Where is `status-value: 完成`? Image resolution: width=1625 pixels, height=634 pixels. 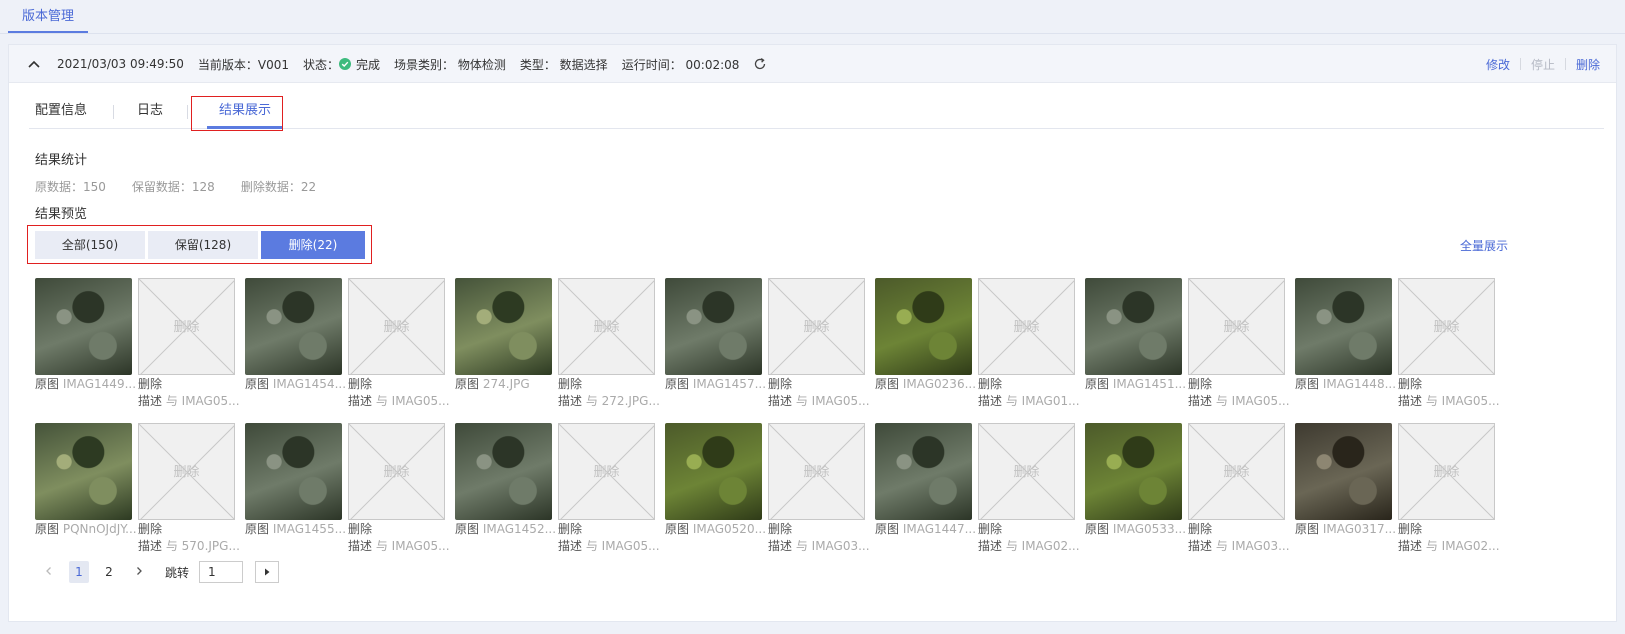 status-value: 完成 is located at coordinates (368, 64).